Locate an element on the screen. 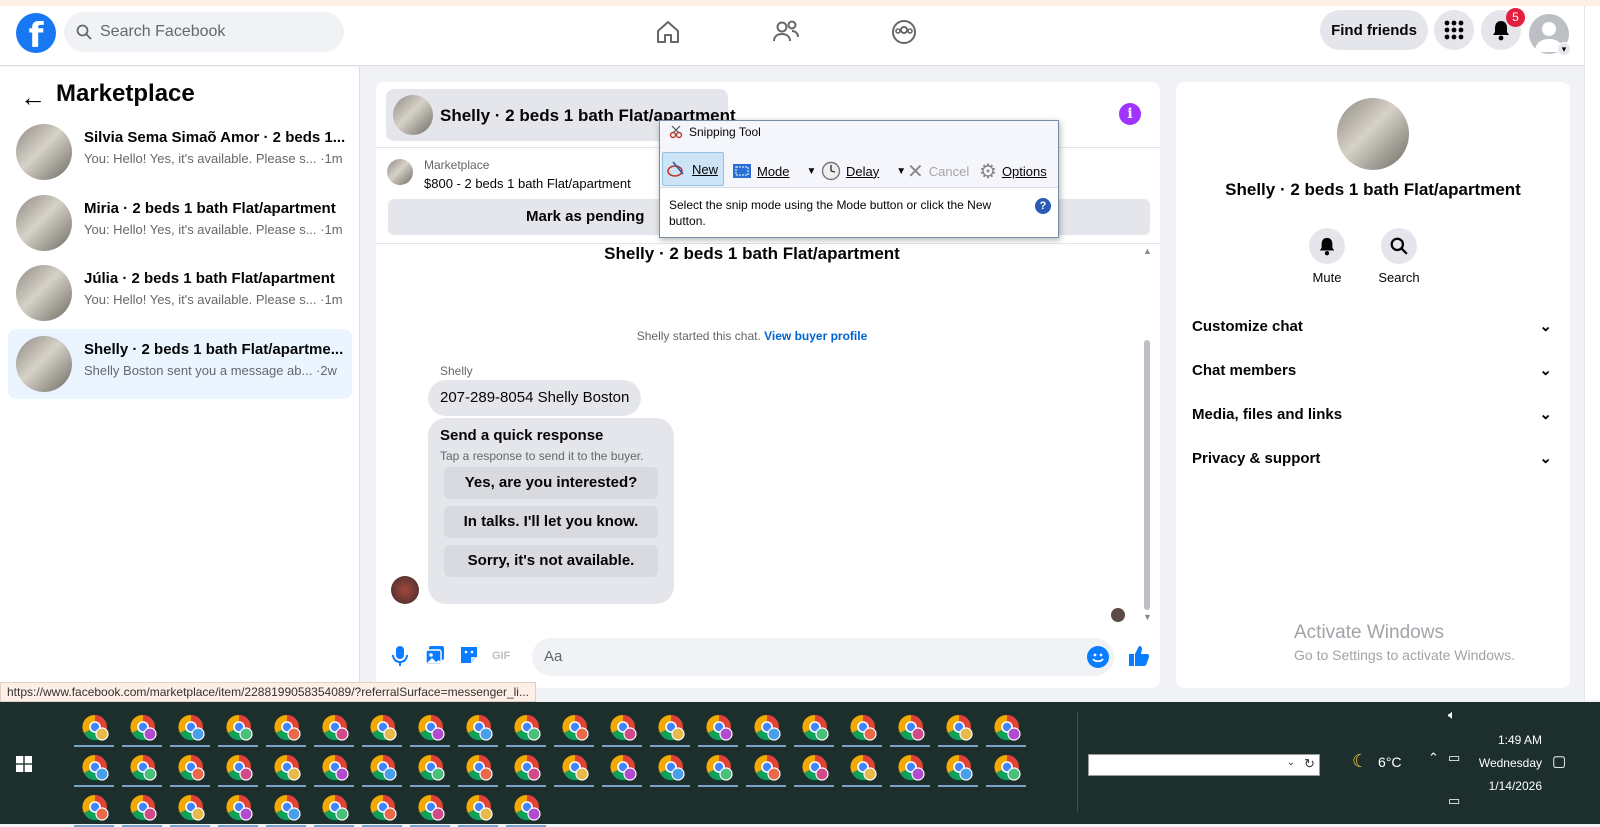 This screenshot has width=1600, height=827. chat-members-row: Chat members ⌄ is located at coordinates (1372, 370).